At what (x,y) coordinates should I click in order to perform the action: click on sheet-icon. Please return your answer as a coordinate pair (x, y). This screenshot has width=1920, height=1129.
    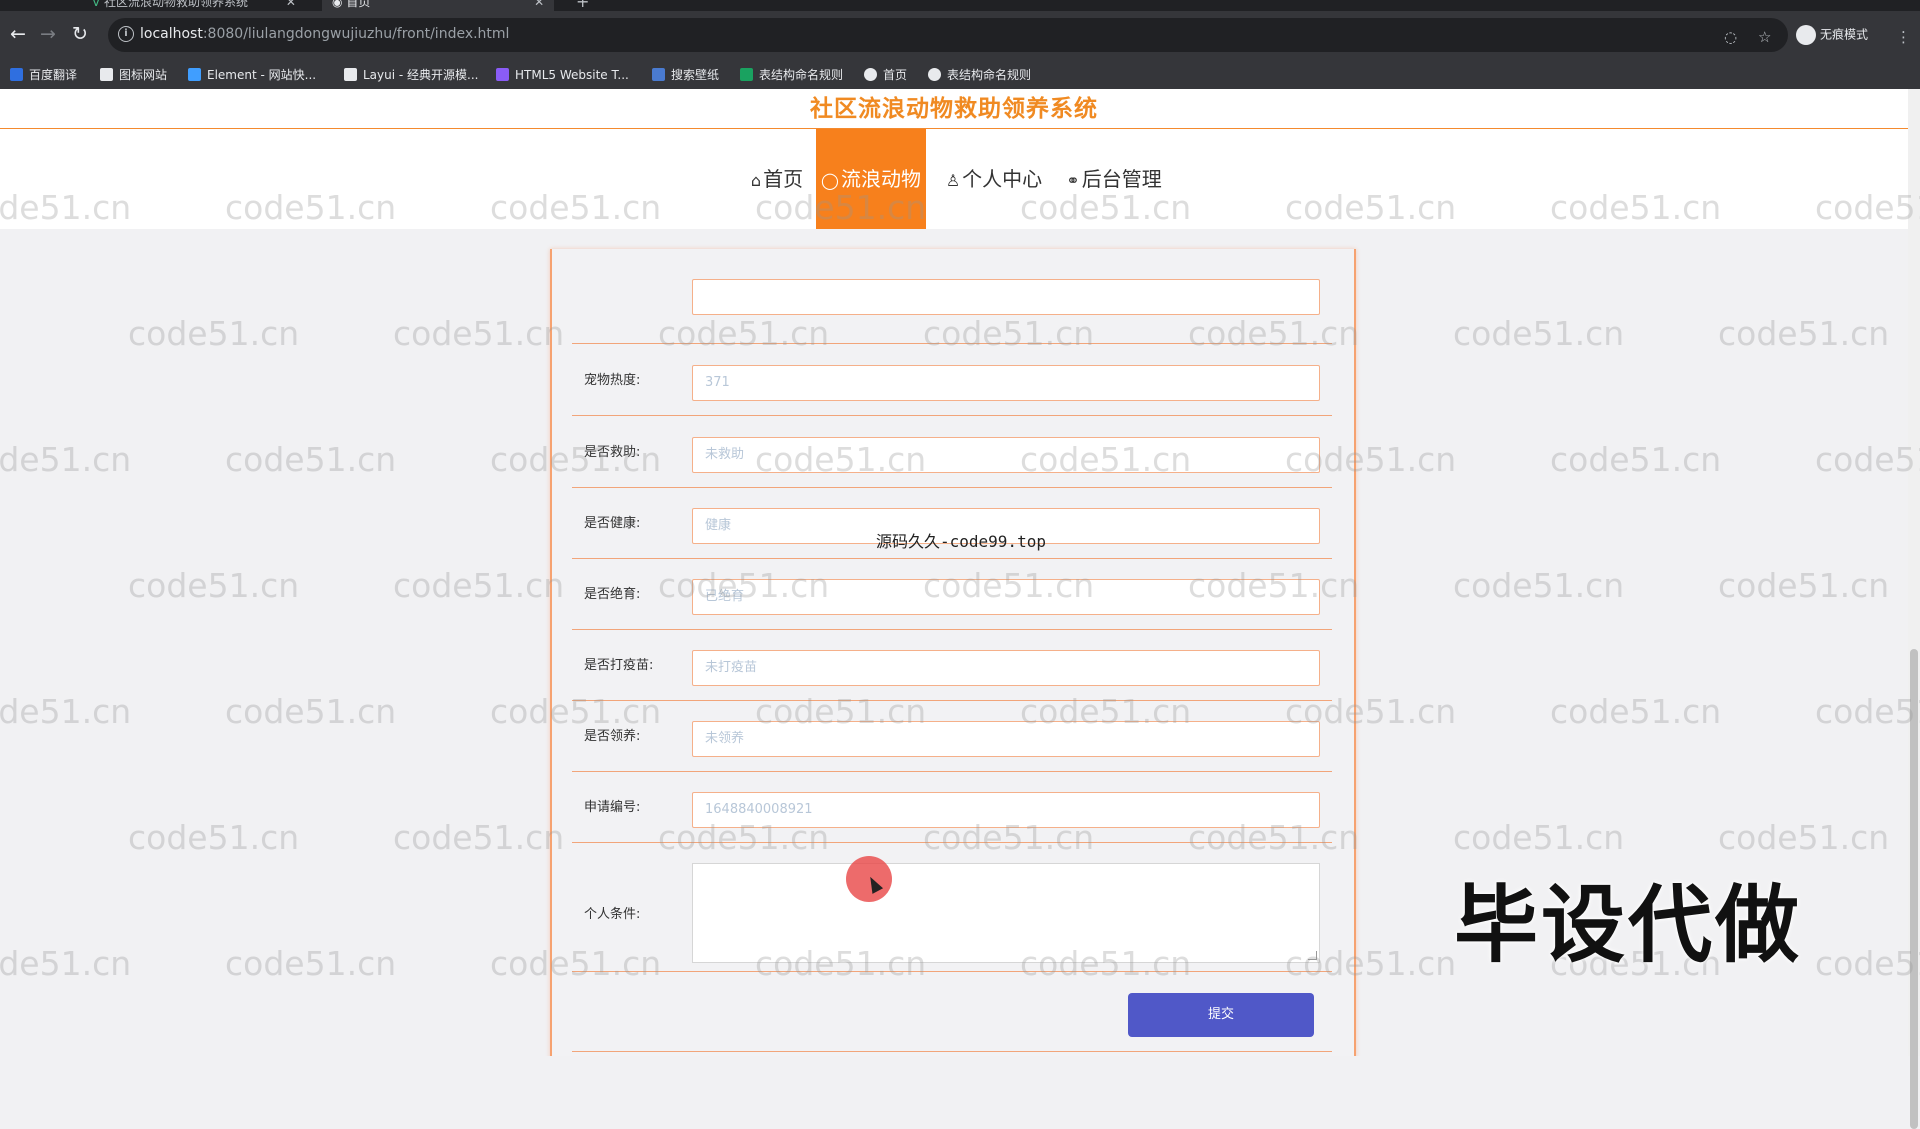
    Looking at the image, I should click on (746, 74).